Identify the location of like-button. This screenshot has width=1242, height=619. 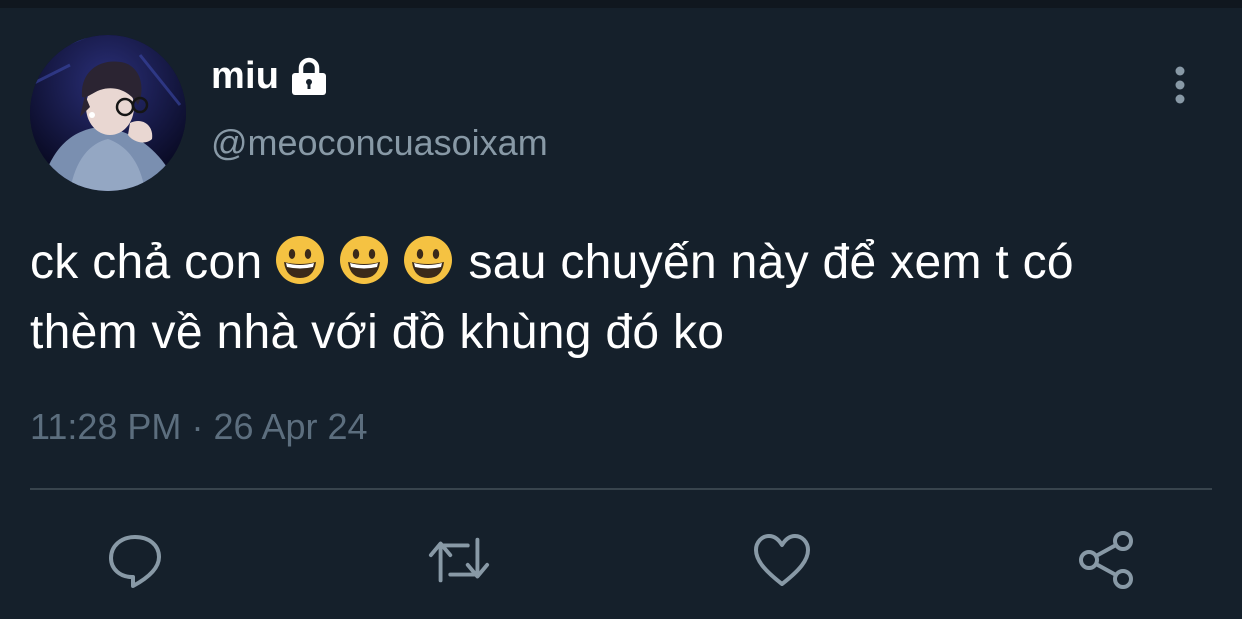
(782, 560).